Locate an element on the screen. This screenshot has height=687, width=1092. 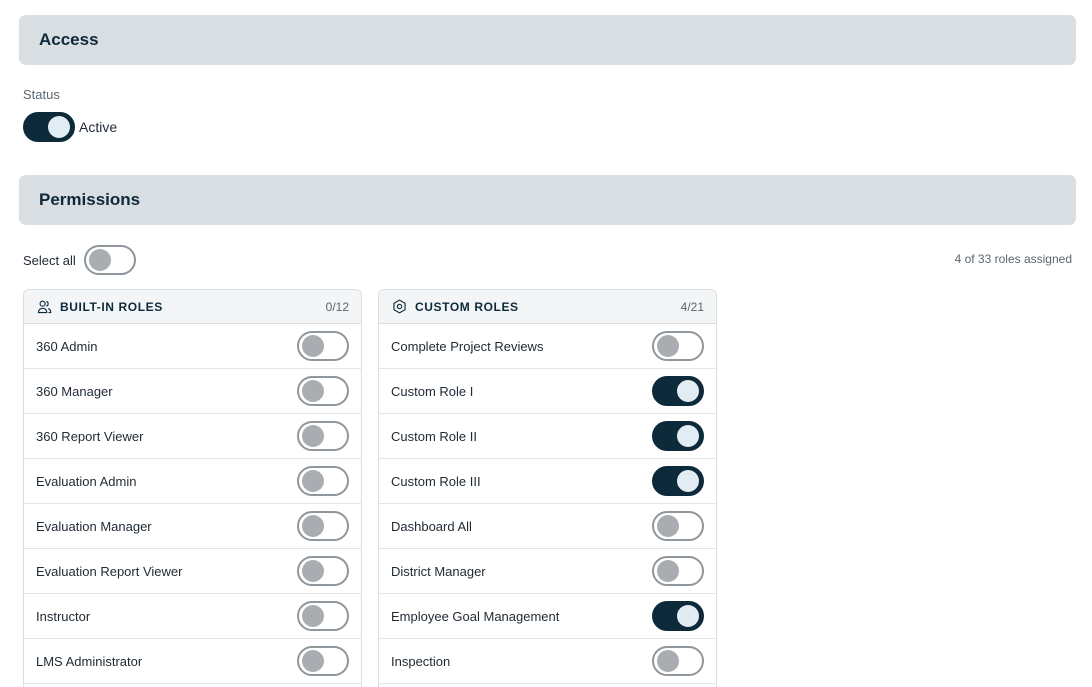
access-title: Access is located at coordinates (69, 39).